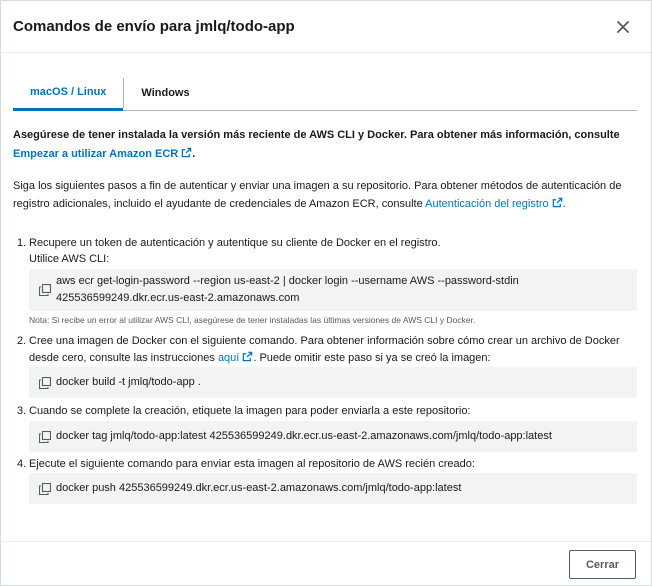  What do you see at coordinates (128, 382) in the screenshot?
I see `code-line: docker build -t jmlq/todo-app .` at bounding box center [128, 382].